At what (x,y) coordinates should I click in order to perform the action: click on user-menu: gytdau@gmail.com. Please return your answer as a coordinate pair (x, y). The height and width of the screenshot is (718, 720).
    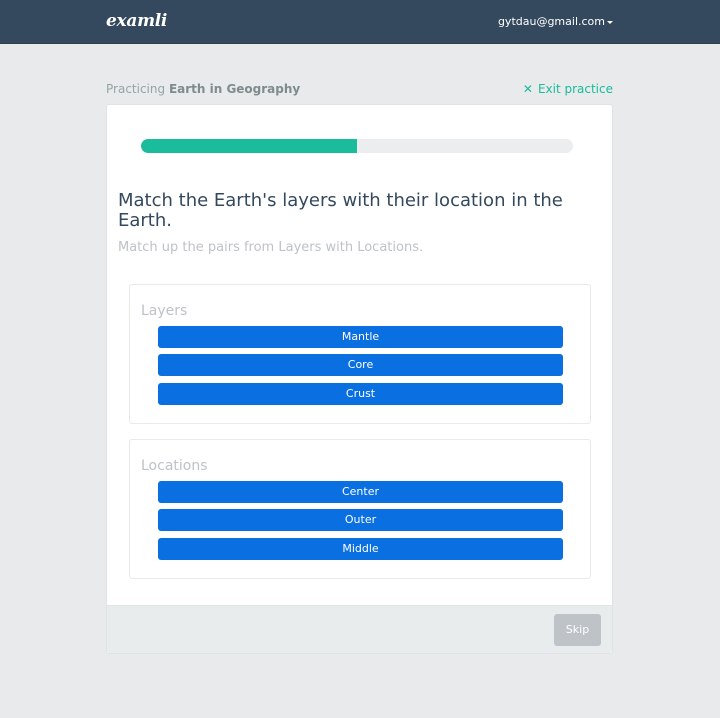
    Looking at the image, I should click on (555, 21).